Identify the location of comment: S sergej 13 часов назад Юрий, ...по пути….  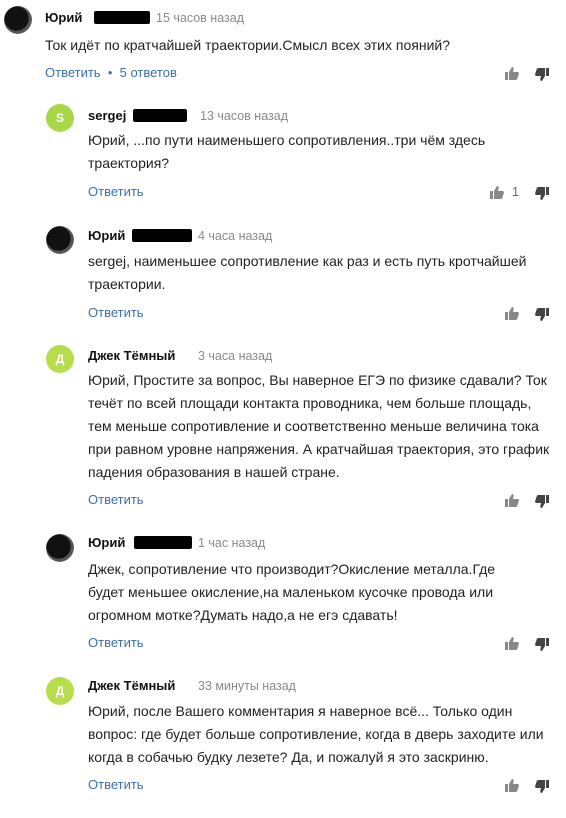
(283, 155).